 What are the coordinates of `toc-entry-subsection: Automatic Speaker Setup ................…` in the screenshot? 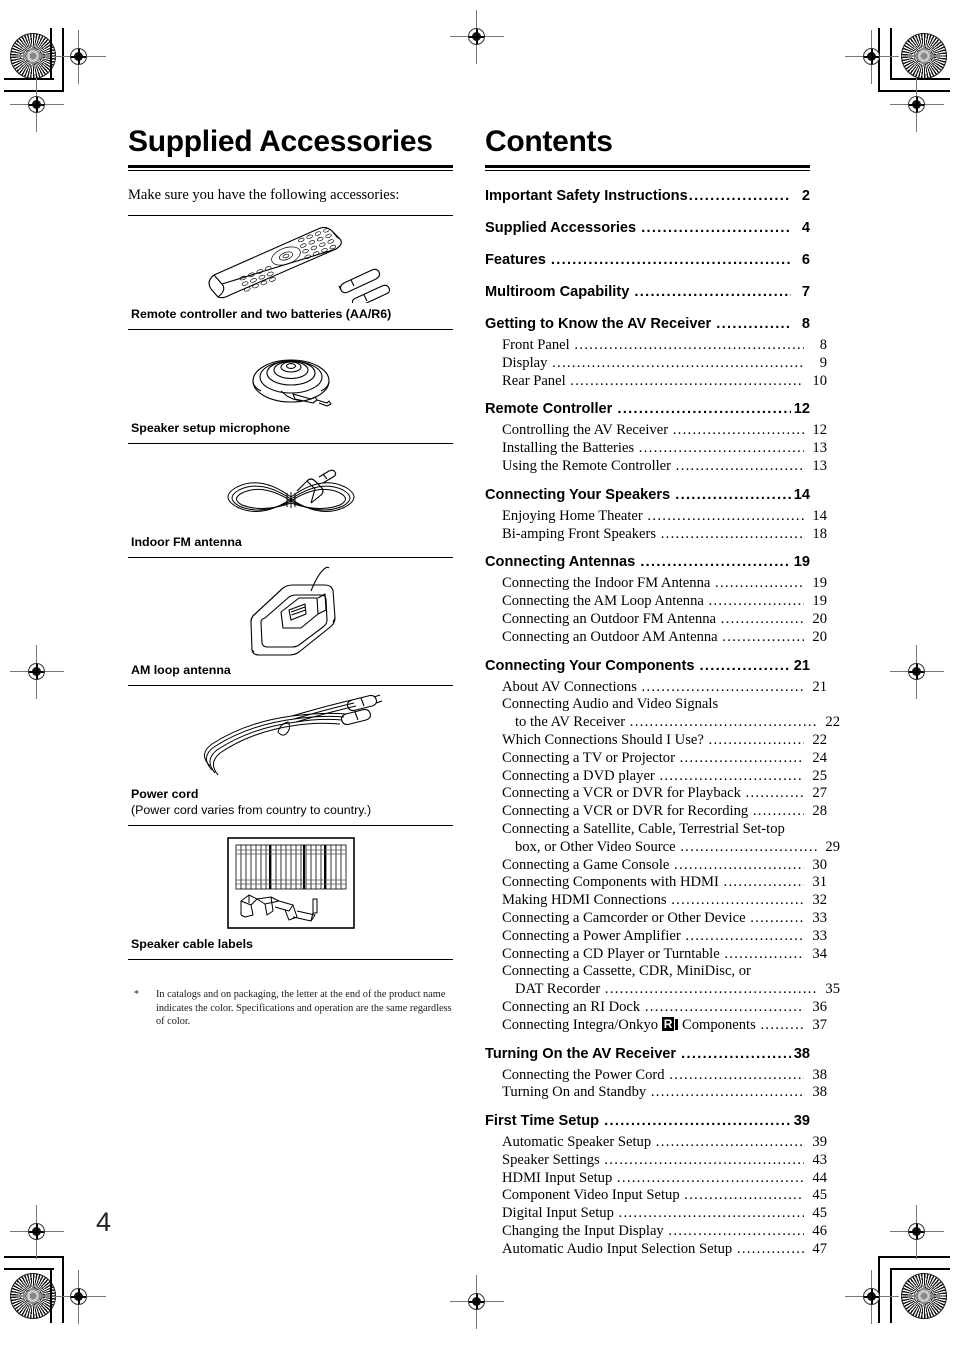 It's located at (656, 1143).